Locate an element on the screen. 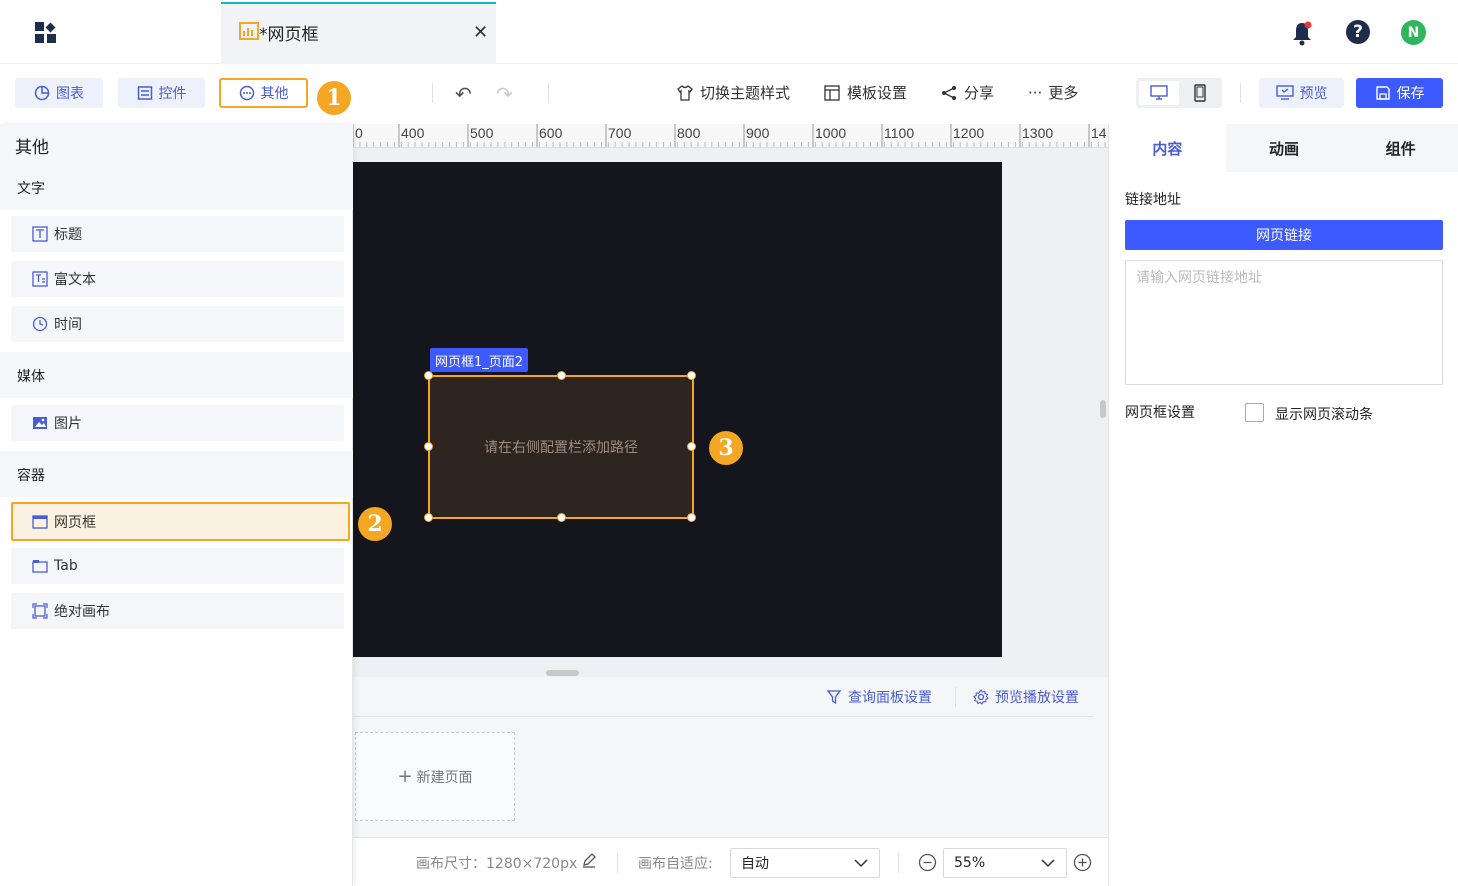  iframe-settings-label: 网页框设置 is located at coordinates (1160, 413).